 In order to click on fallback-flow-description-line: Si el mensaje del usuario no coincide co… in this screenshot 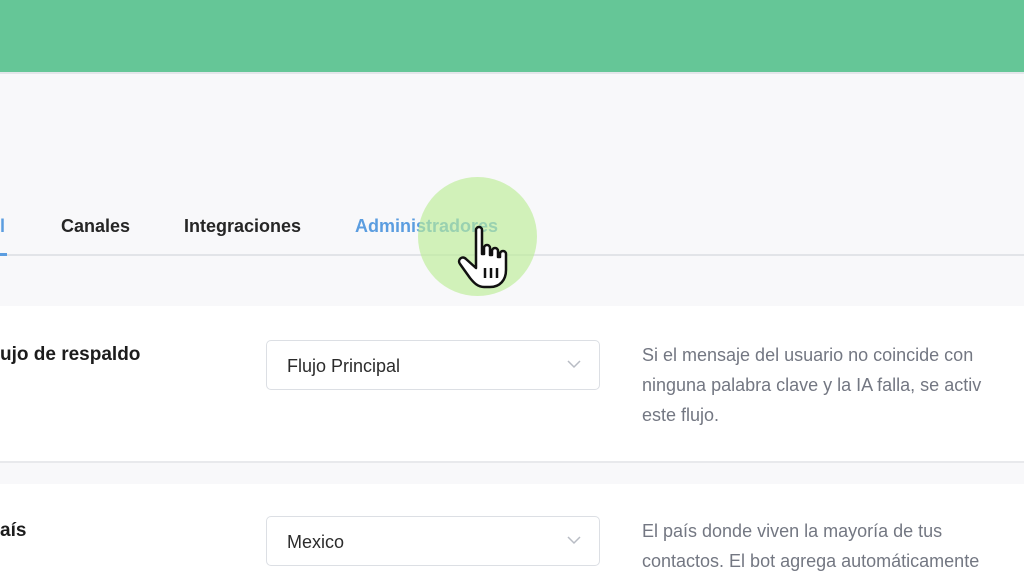, I will do `click(808, 355)`.